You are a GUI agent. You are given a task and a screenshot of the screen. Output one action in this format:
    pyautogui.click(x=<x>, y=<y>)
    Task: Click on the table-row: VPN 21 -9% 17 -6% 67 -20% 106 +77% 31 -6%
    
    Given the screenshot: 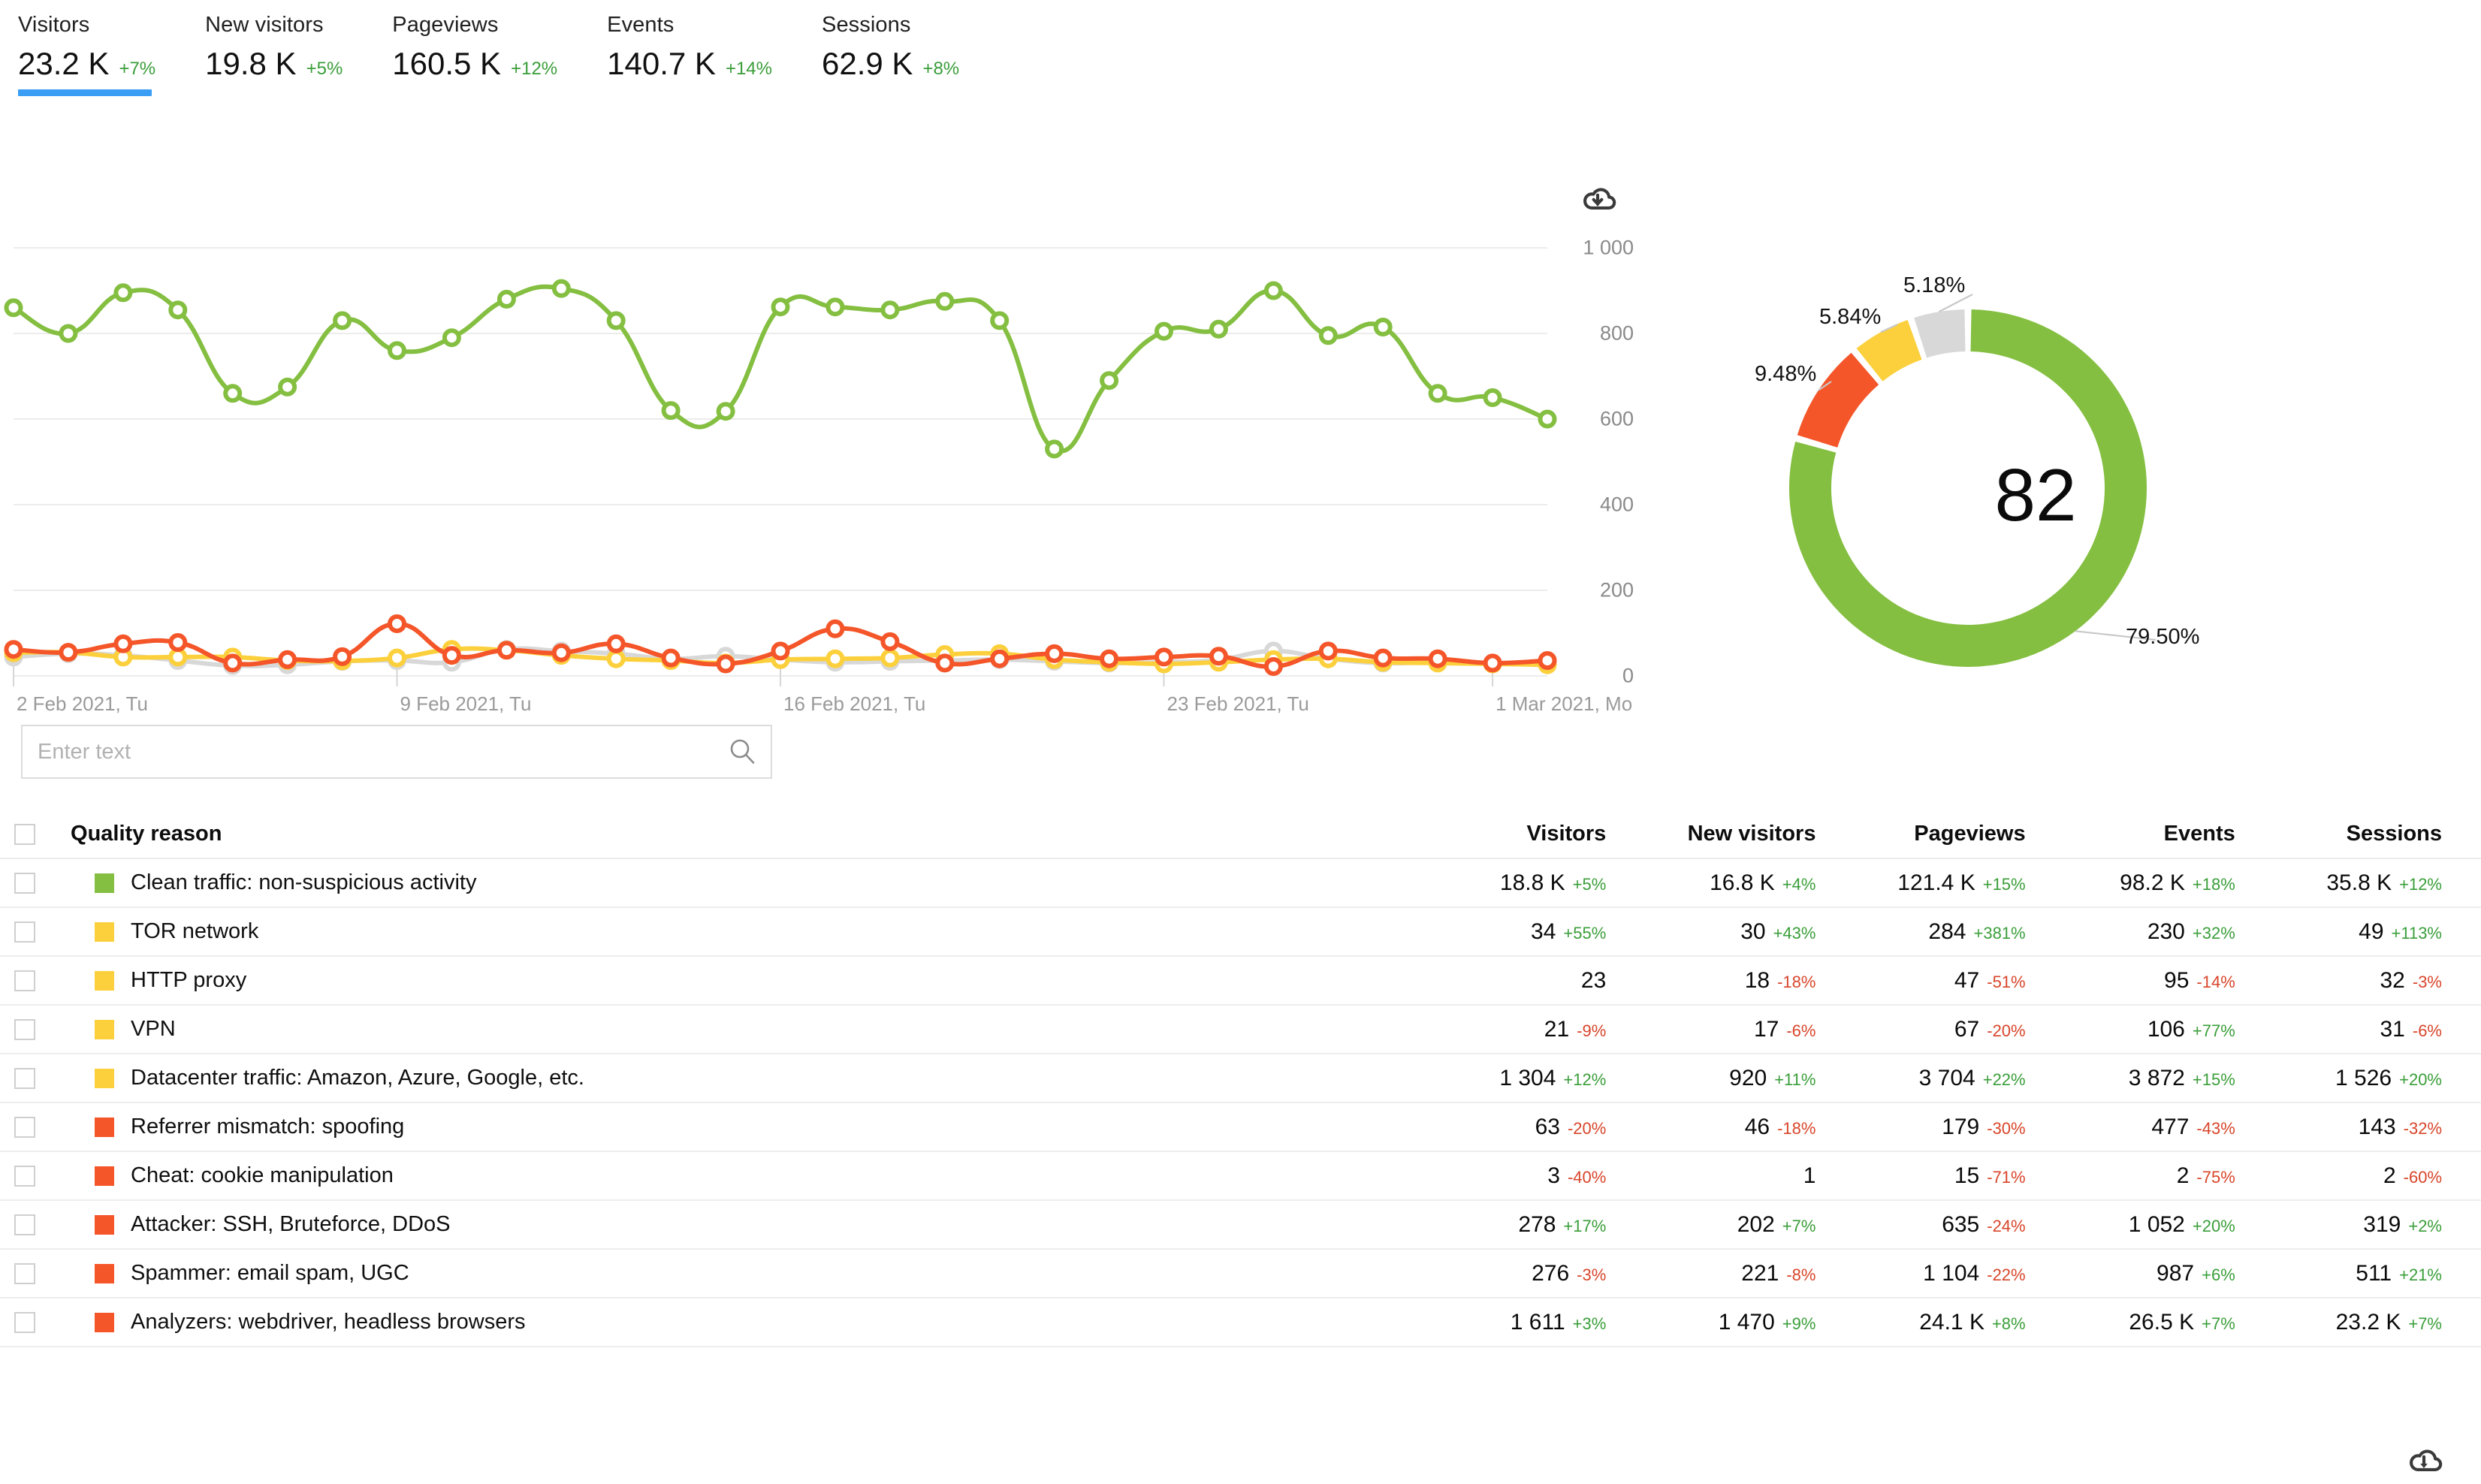 What is the action you would take?
    pyautogui.click(x=1240, y=1029)
    